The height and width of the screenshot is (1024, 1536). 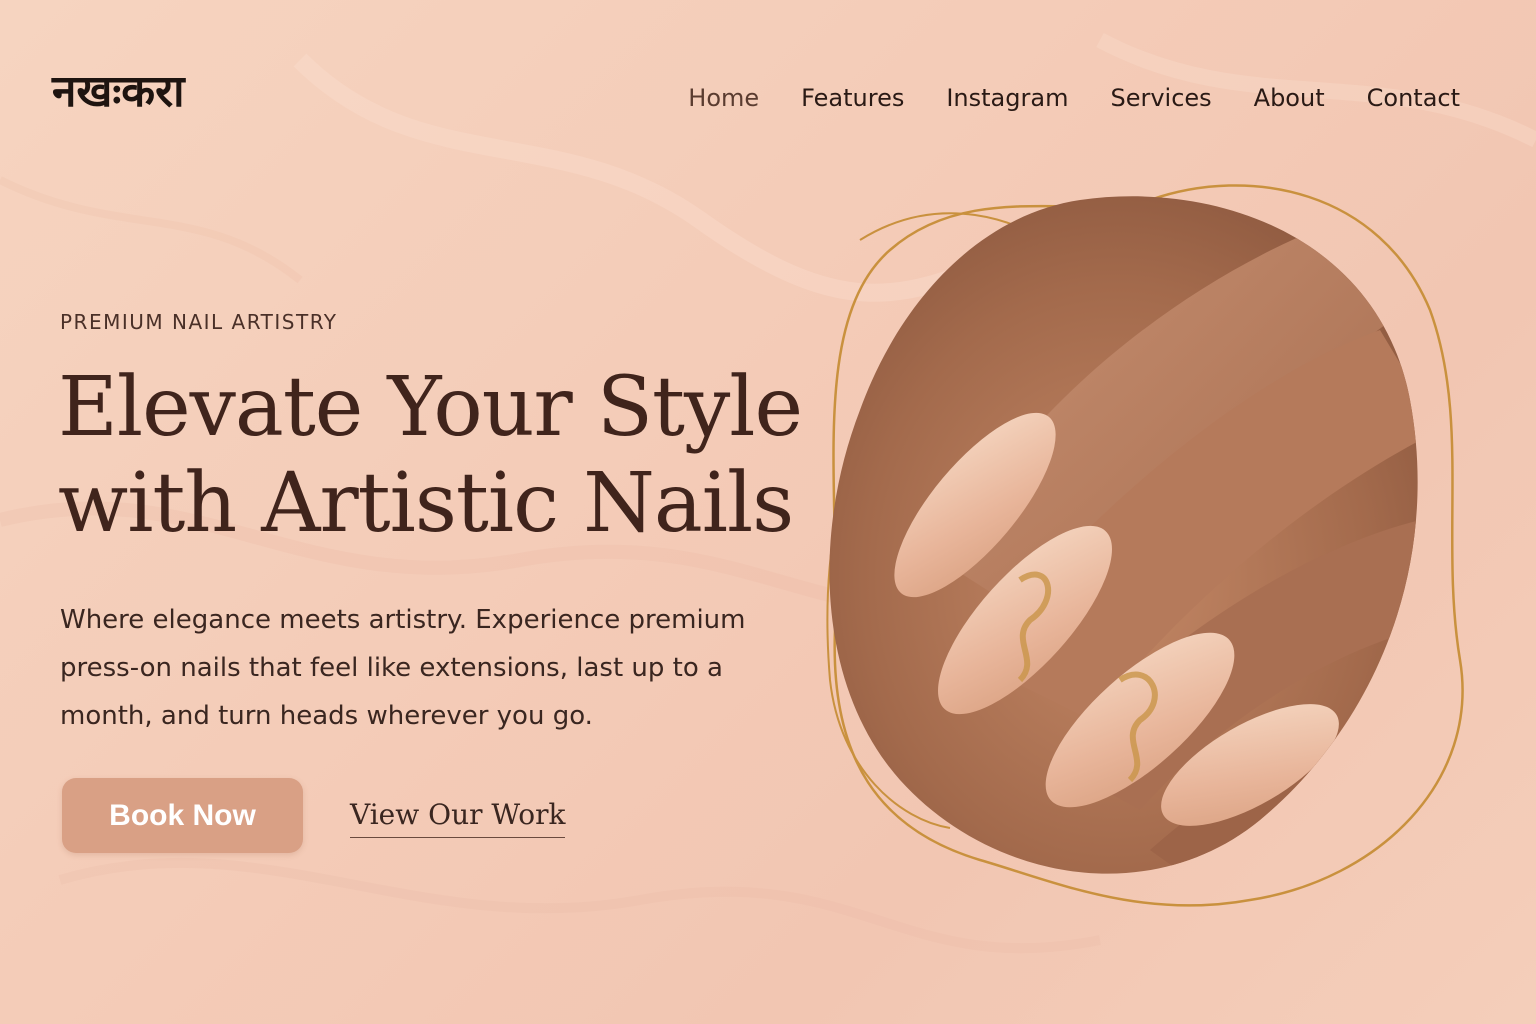 What do you see at coordinates (199, 322) in the screenshot?
I see `hero-eyebrow: PREMIUM NAIL ARTISTRY` at bounding box center [199, 322].